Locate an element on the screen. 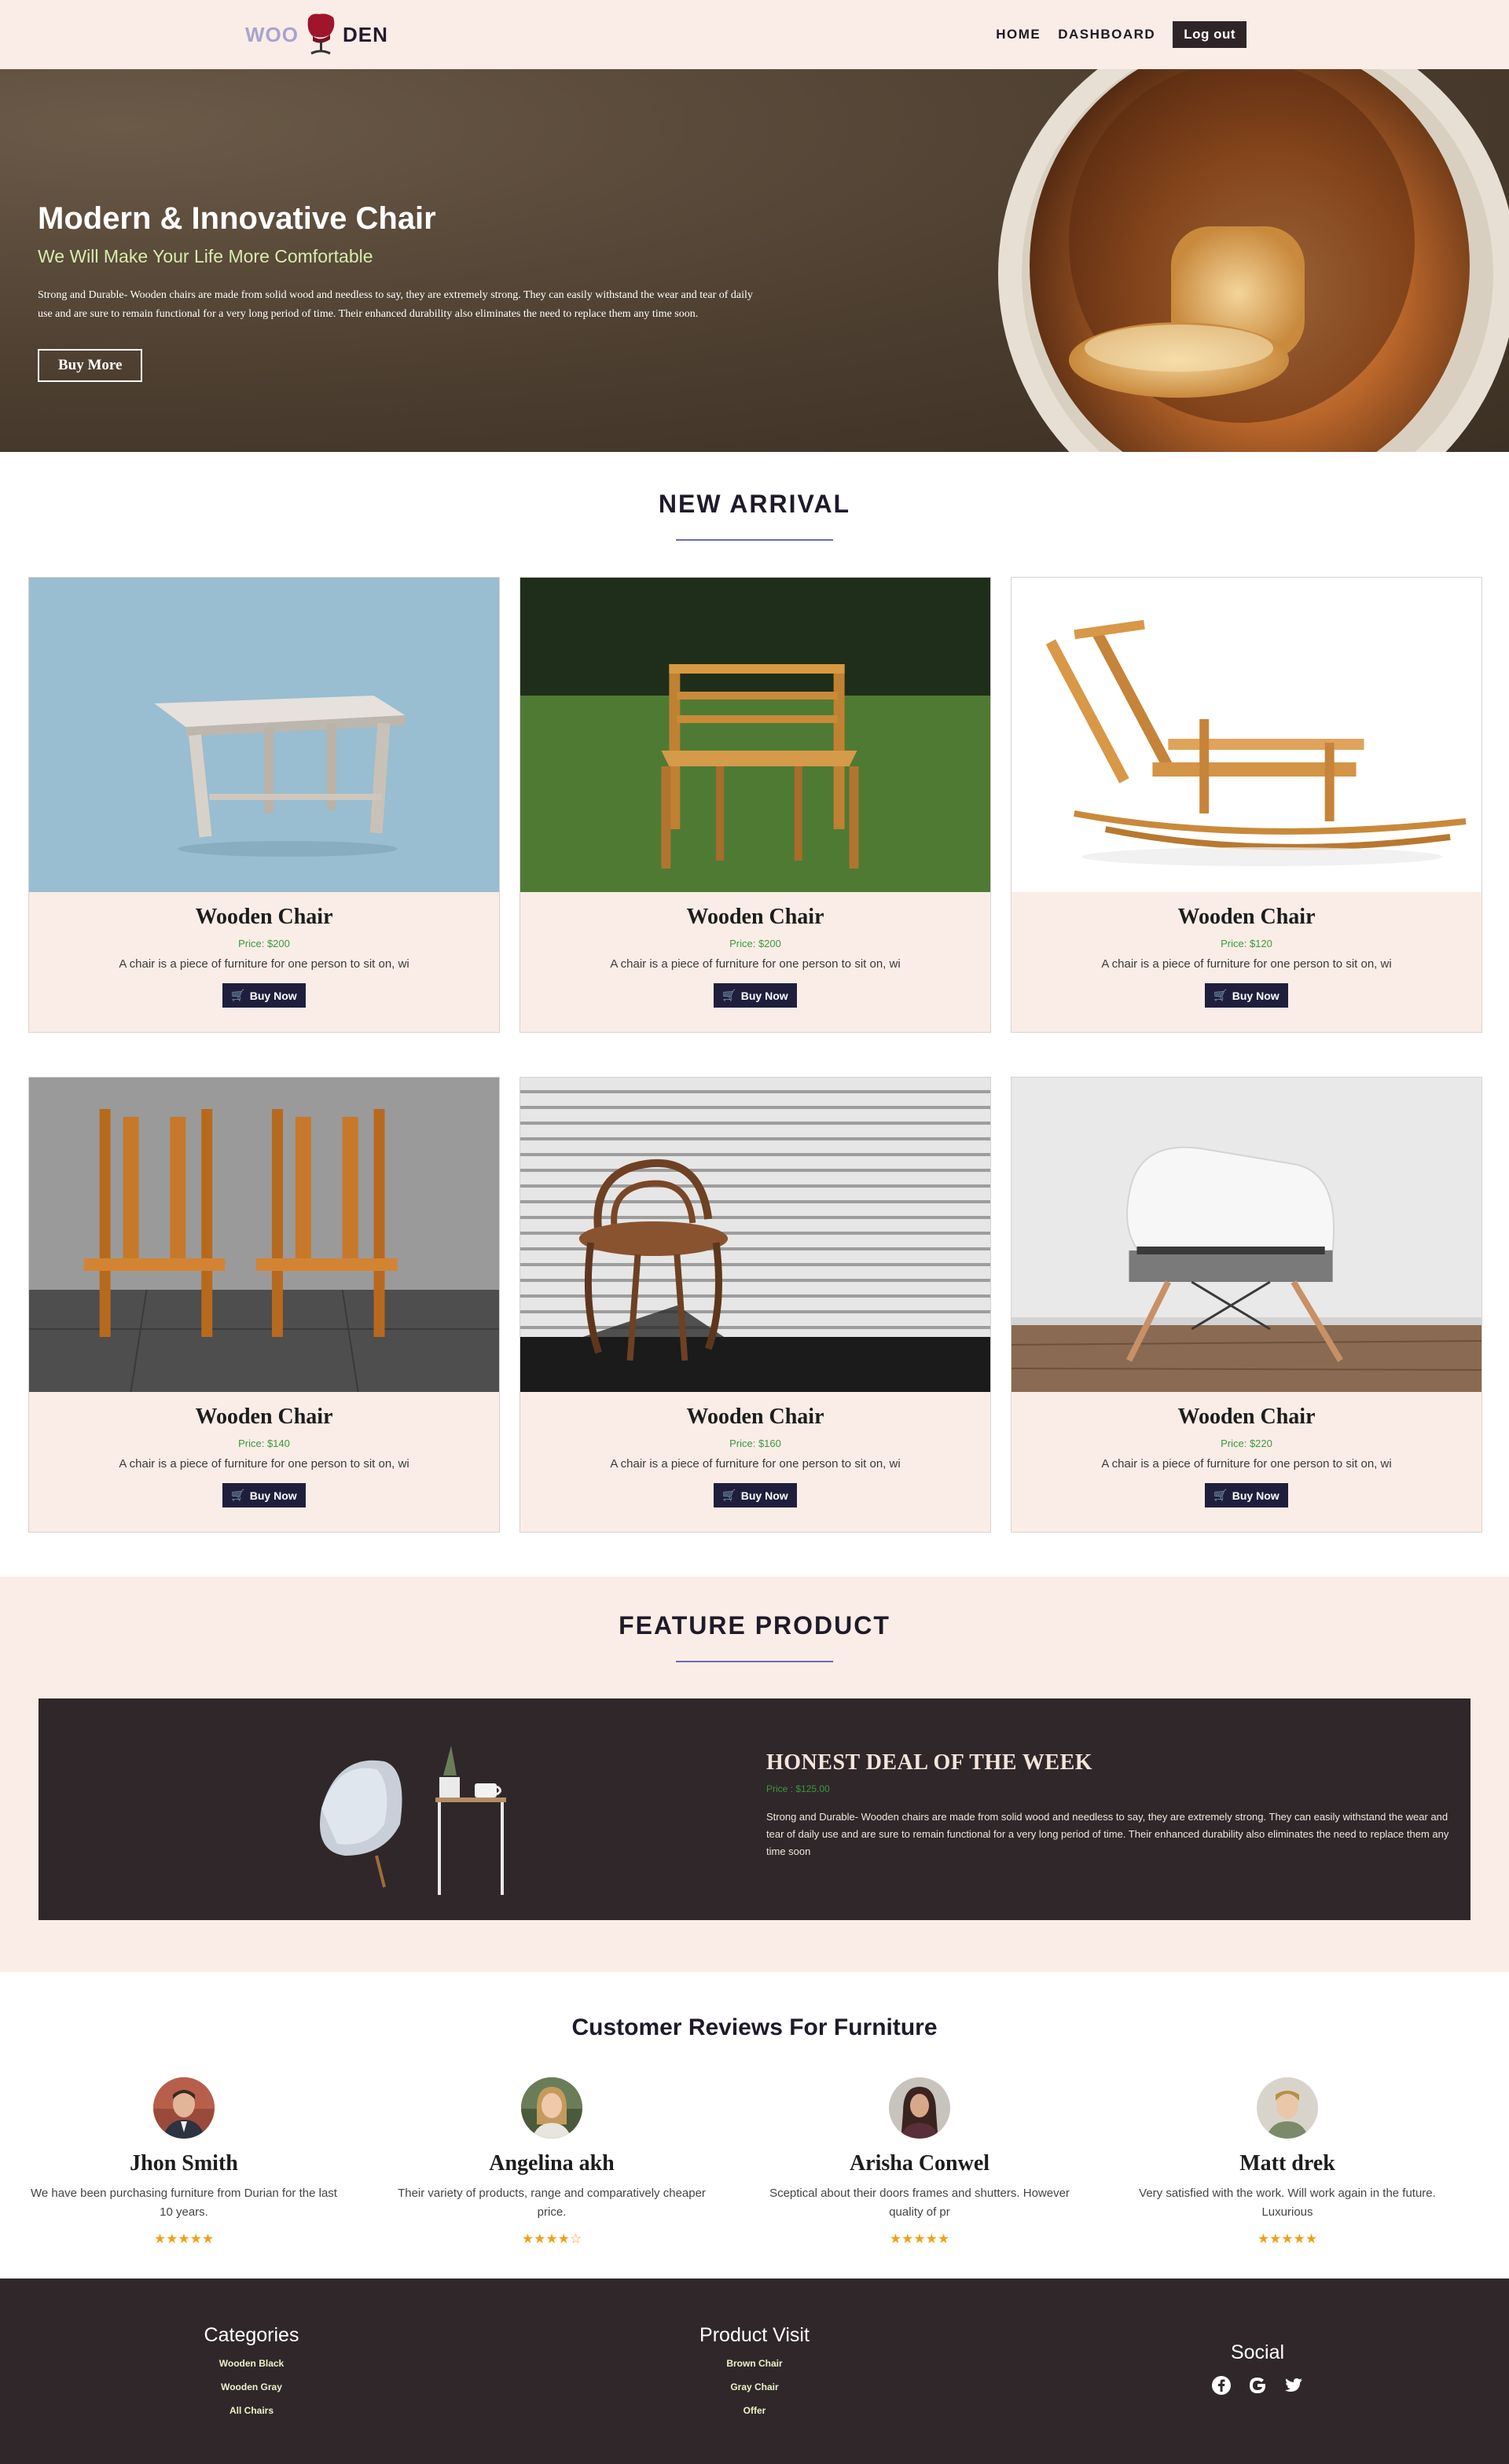  twitter-icon is located at coordinates (1293, 2385).